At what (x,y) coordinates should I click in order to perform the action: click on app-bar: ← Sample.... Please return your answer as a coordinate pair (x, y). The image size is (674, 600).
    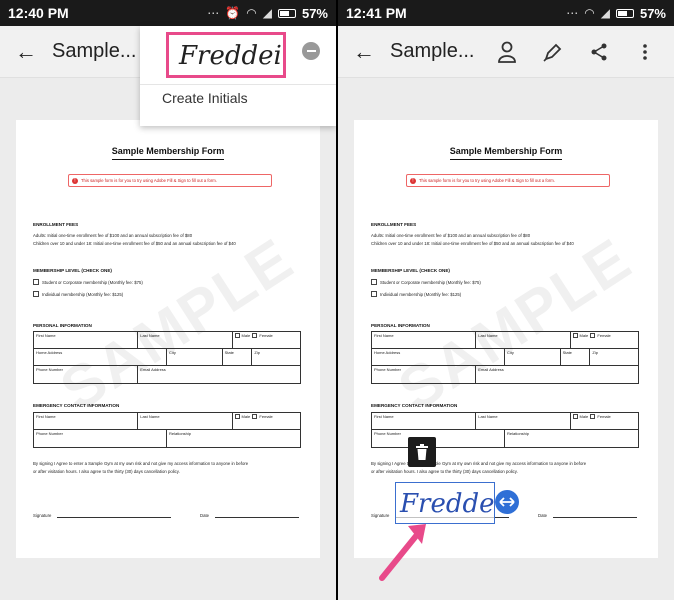
    Looking at the image, I should click on (506, 52).